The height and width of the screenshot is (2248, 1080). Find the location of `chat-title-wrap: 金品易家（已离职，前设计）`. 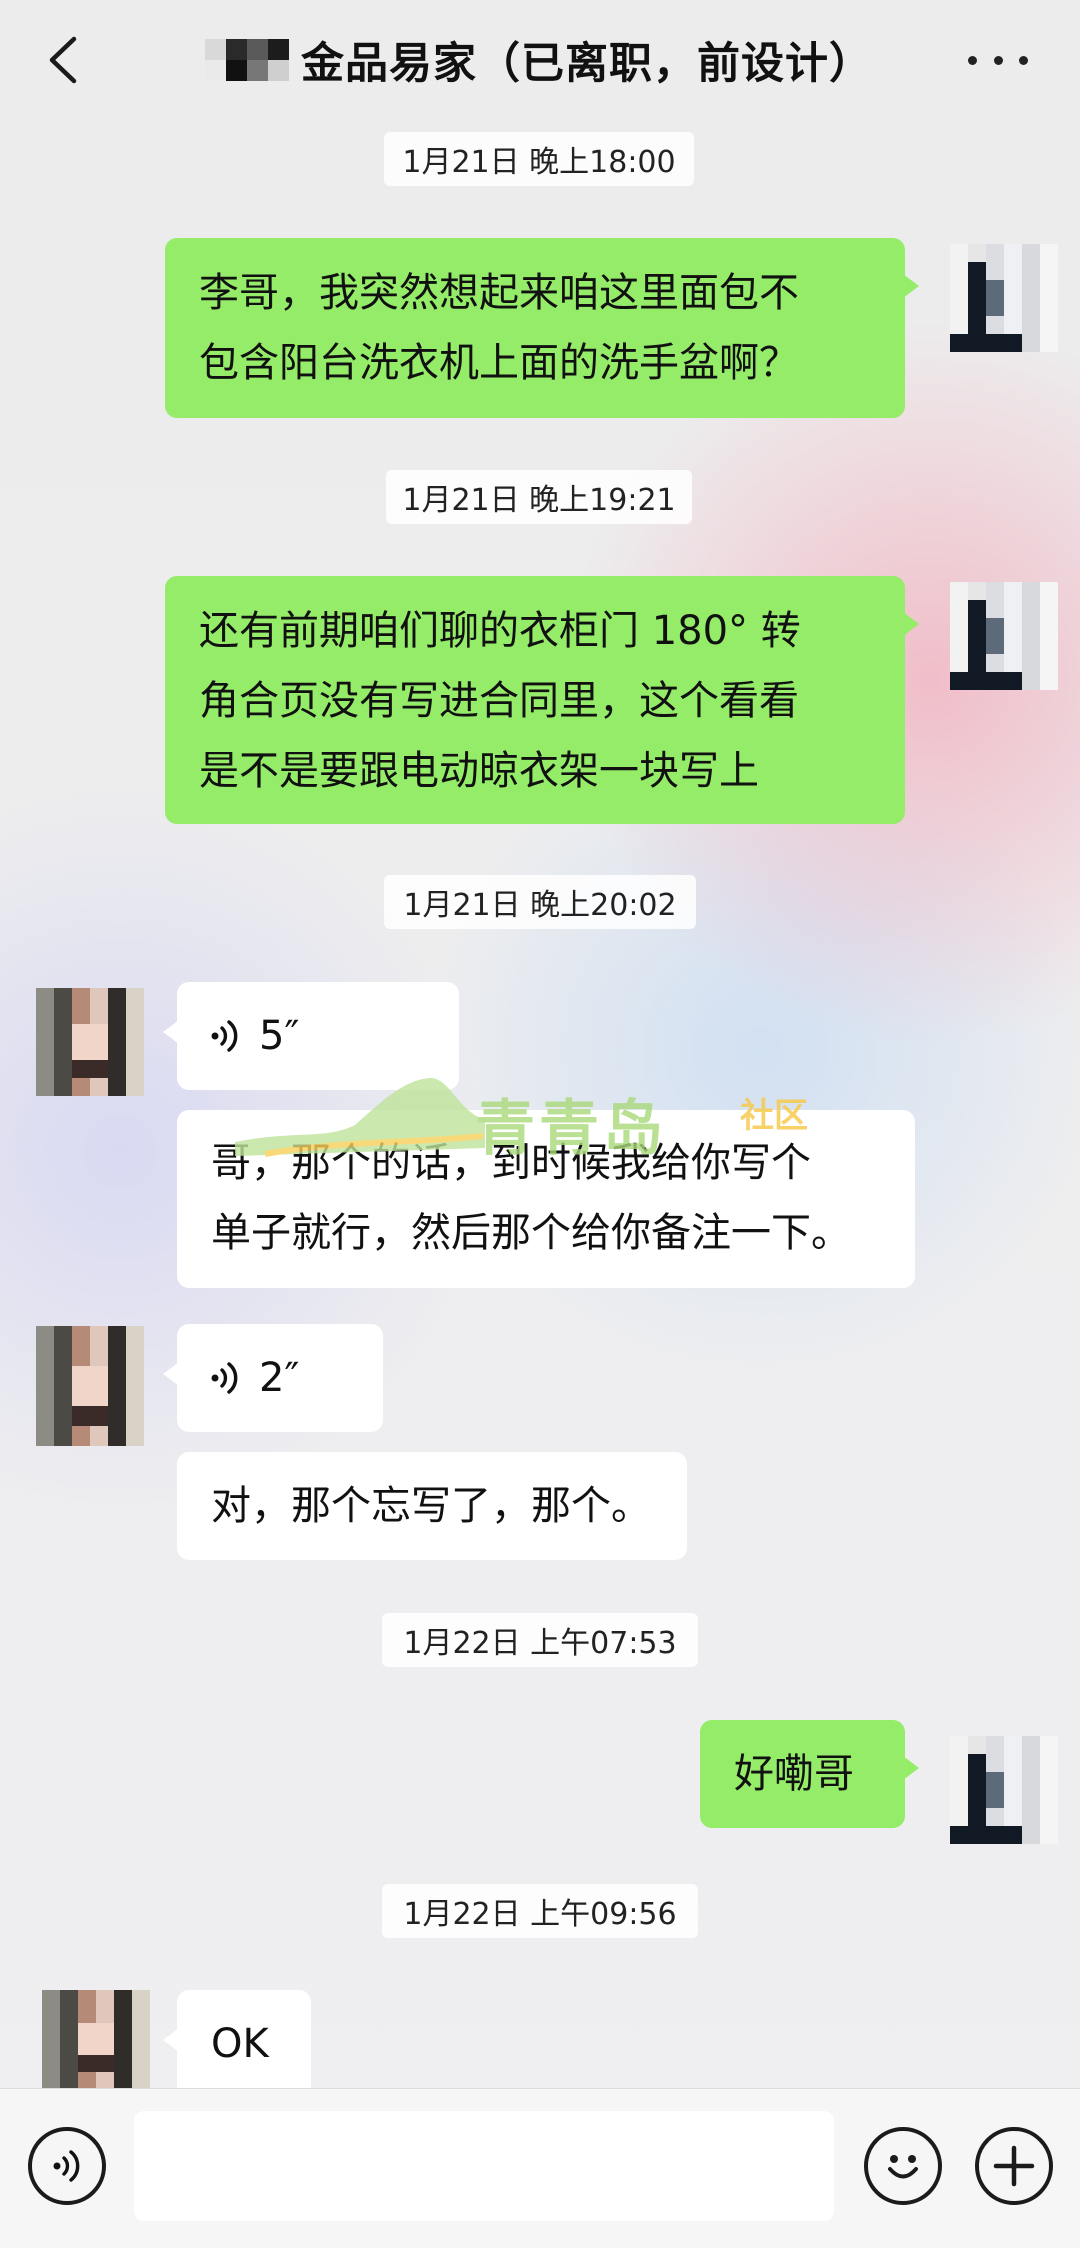

chat-title-wrap: 金品易家（已离职，前设计） is located at coordinates (539, 60).